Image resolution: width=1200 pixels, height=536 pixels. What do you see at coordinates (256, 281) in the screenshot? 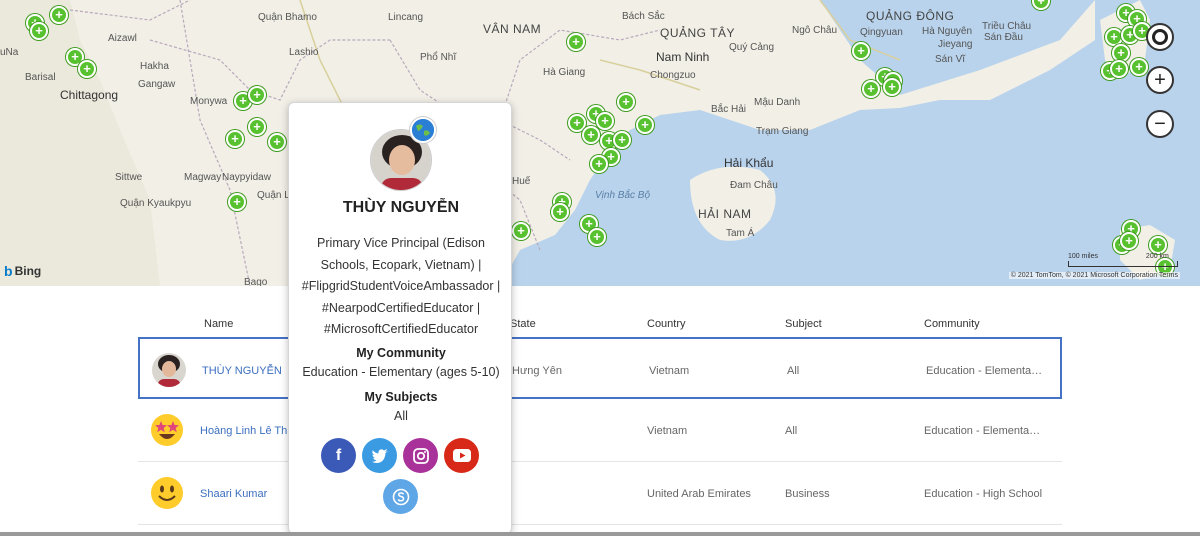
I see `map-label: Bago` at bounding box center [256, 281].